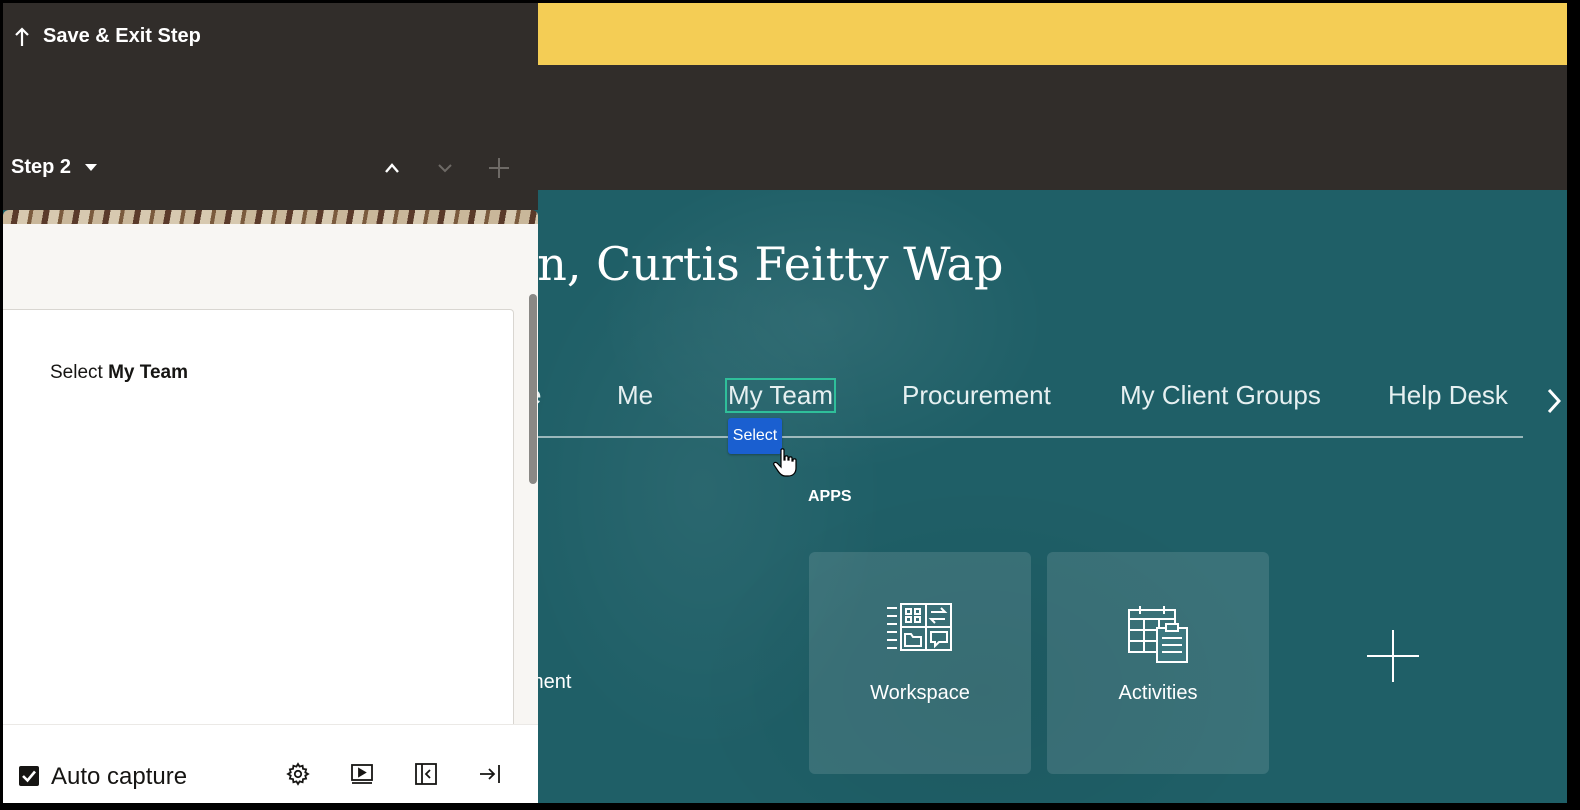  I want to click on nav-divider, so click(963, 437).